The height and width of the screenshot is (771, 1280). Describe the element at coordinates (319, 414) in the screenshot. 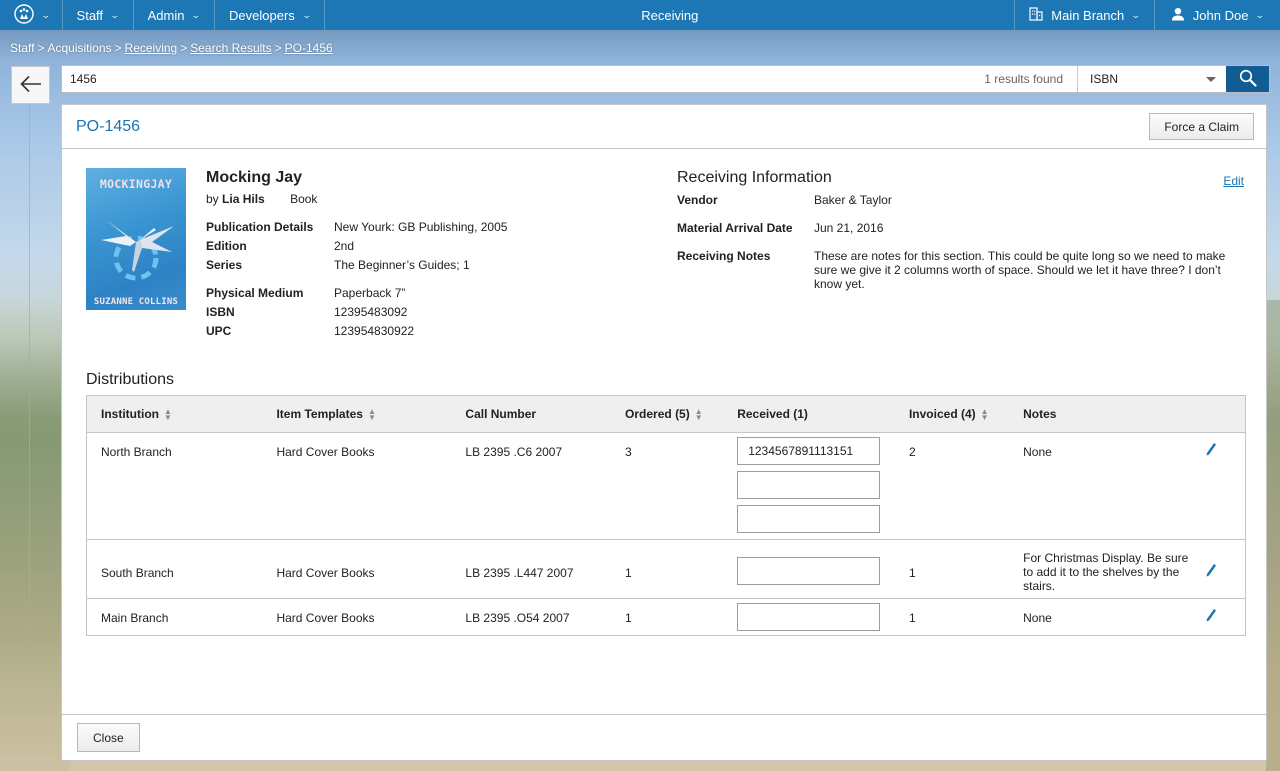

I see `column-label: Item Templates` at that location.